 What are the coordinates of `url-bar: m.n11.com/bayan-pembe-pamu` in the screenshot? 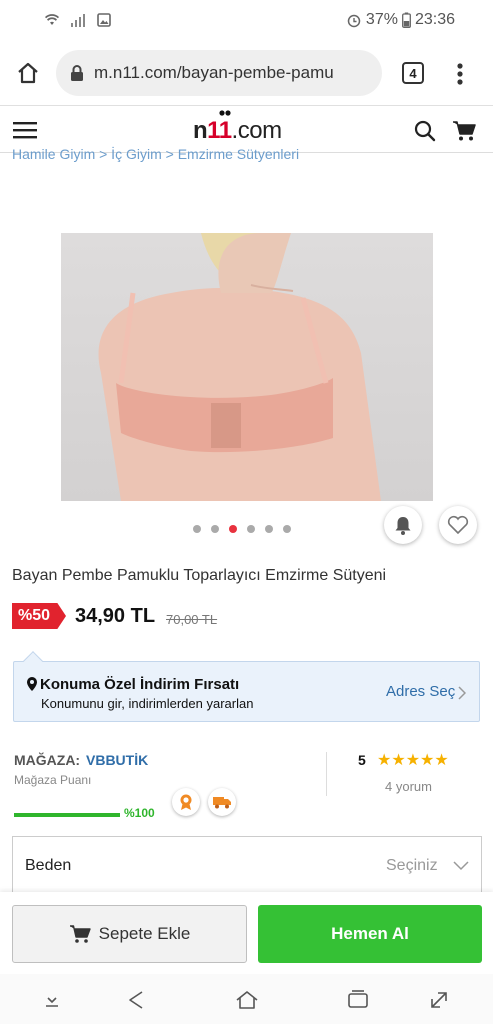 It's located at (219, 73).